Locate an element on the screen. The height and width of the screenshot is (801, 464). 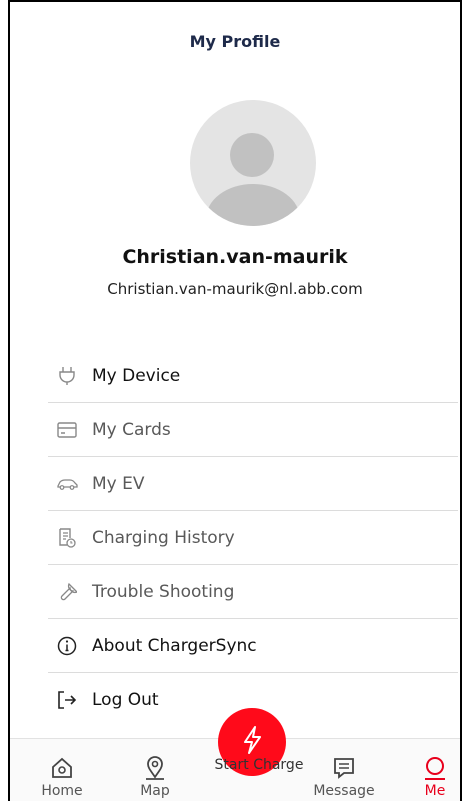
wrench-icon is located at coordinates (67, 592).